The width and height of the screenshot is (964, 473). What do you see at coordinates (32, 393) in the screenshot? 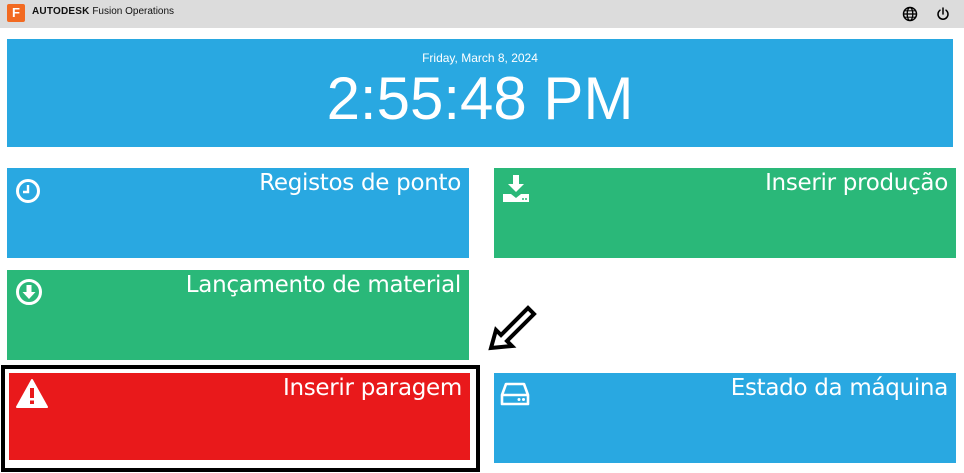
I see `warning-icon` at bounding box center [32, 393].